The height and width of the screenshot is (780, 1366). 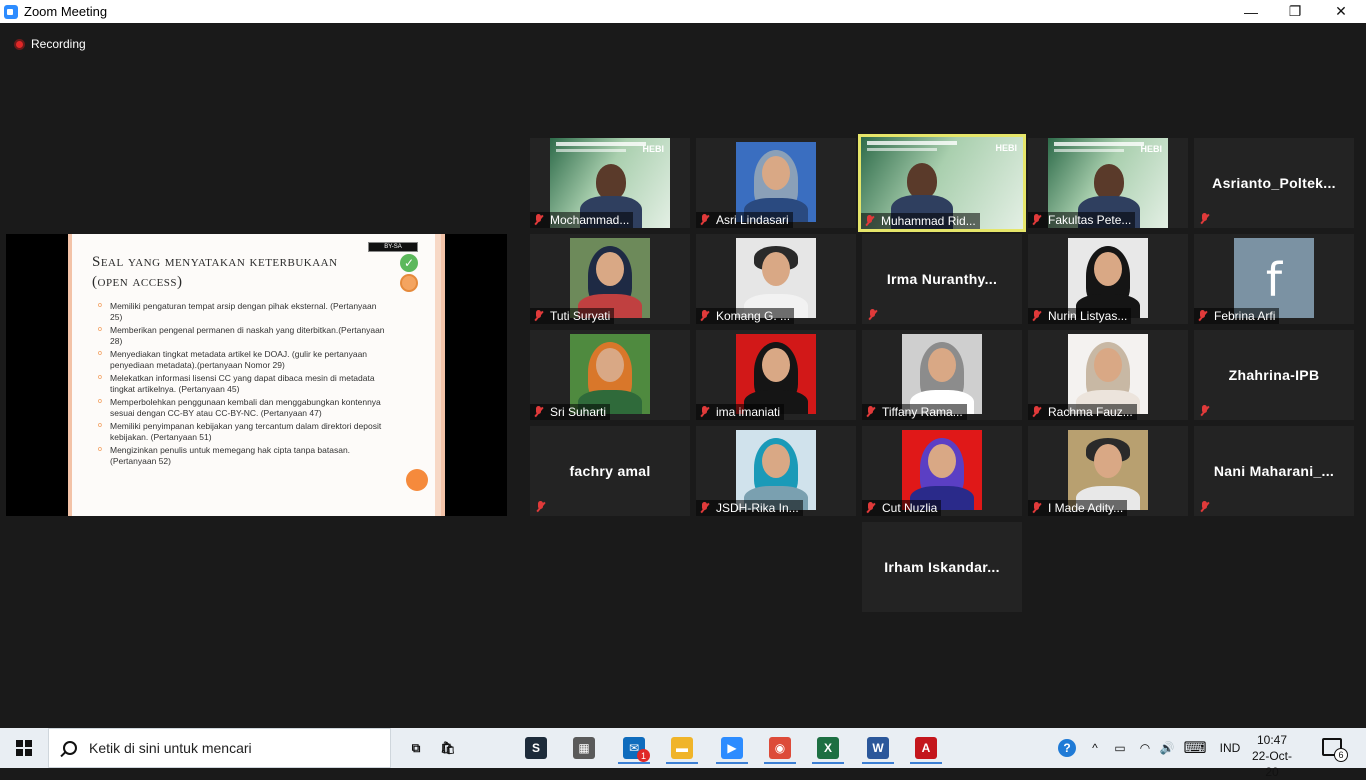 I want to click on participant-tile: f Febrina Arfi, so click(x=1274, y=279).